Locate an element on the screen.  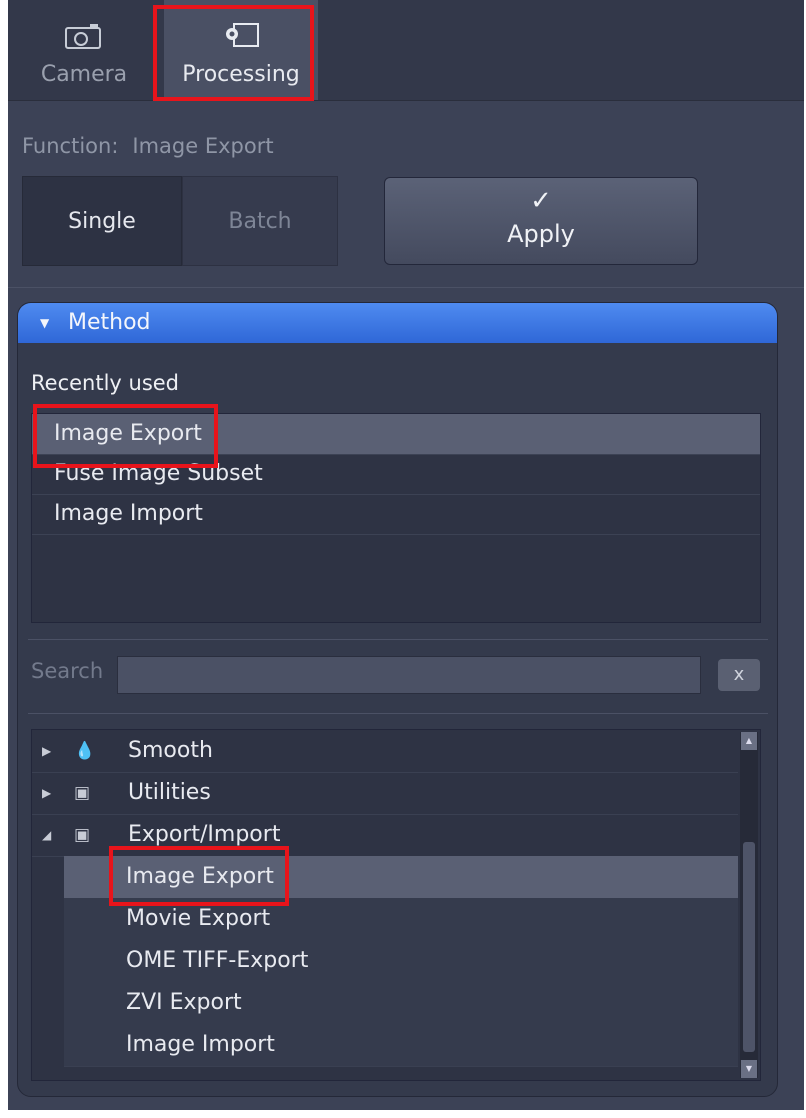
method-header-label: Method is located at coordinates (109, 322).